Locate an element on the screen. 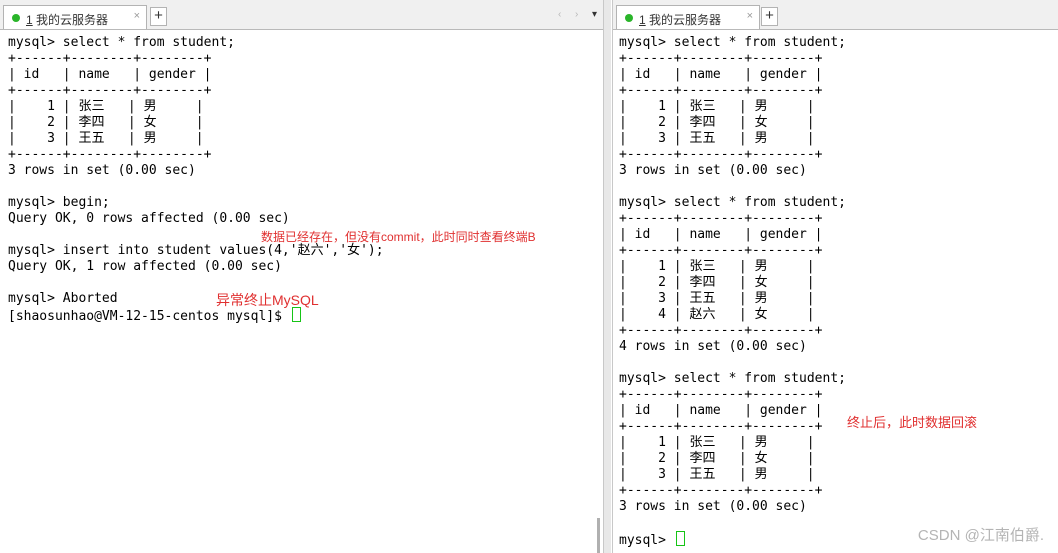 This screenshot has height=553, width=1058. tab-bar-right: 1 我的云服务器 × + is located at coordinates (835, 15).